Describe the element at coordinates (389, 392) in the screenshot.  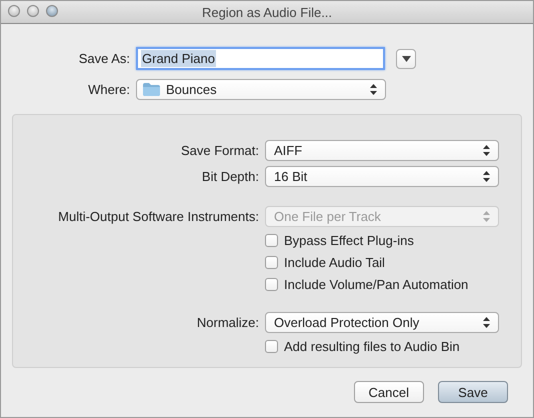
I see `cancel-button: Cancel` at that location.